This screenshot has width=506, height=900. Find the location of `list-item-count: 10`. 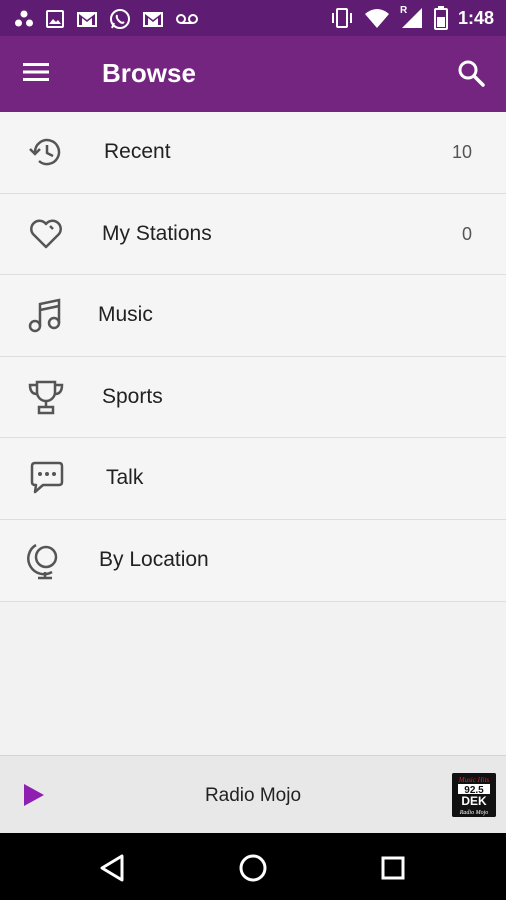

list-item-count: 10 is located at coordinates (461, 152).